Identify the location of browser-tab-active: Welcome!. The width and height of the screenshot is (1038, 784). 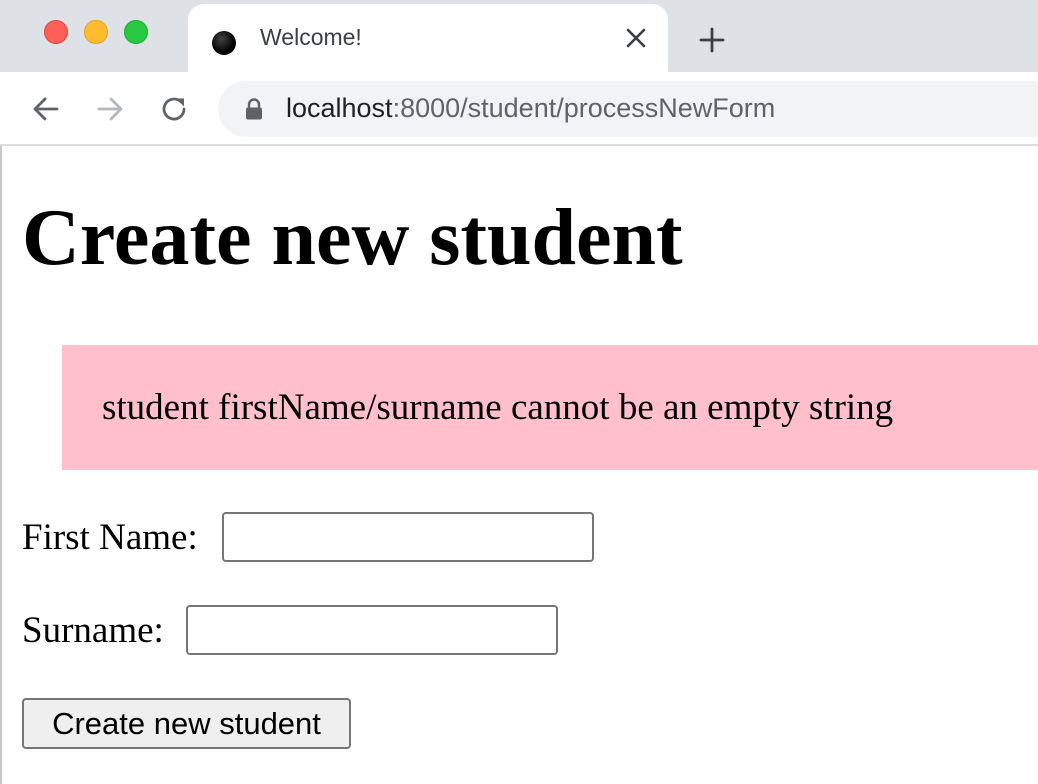
(428, 38).